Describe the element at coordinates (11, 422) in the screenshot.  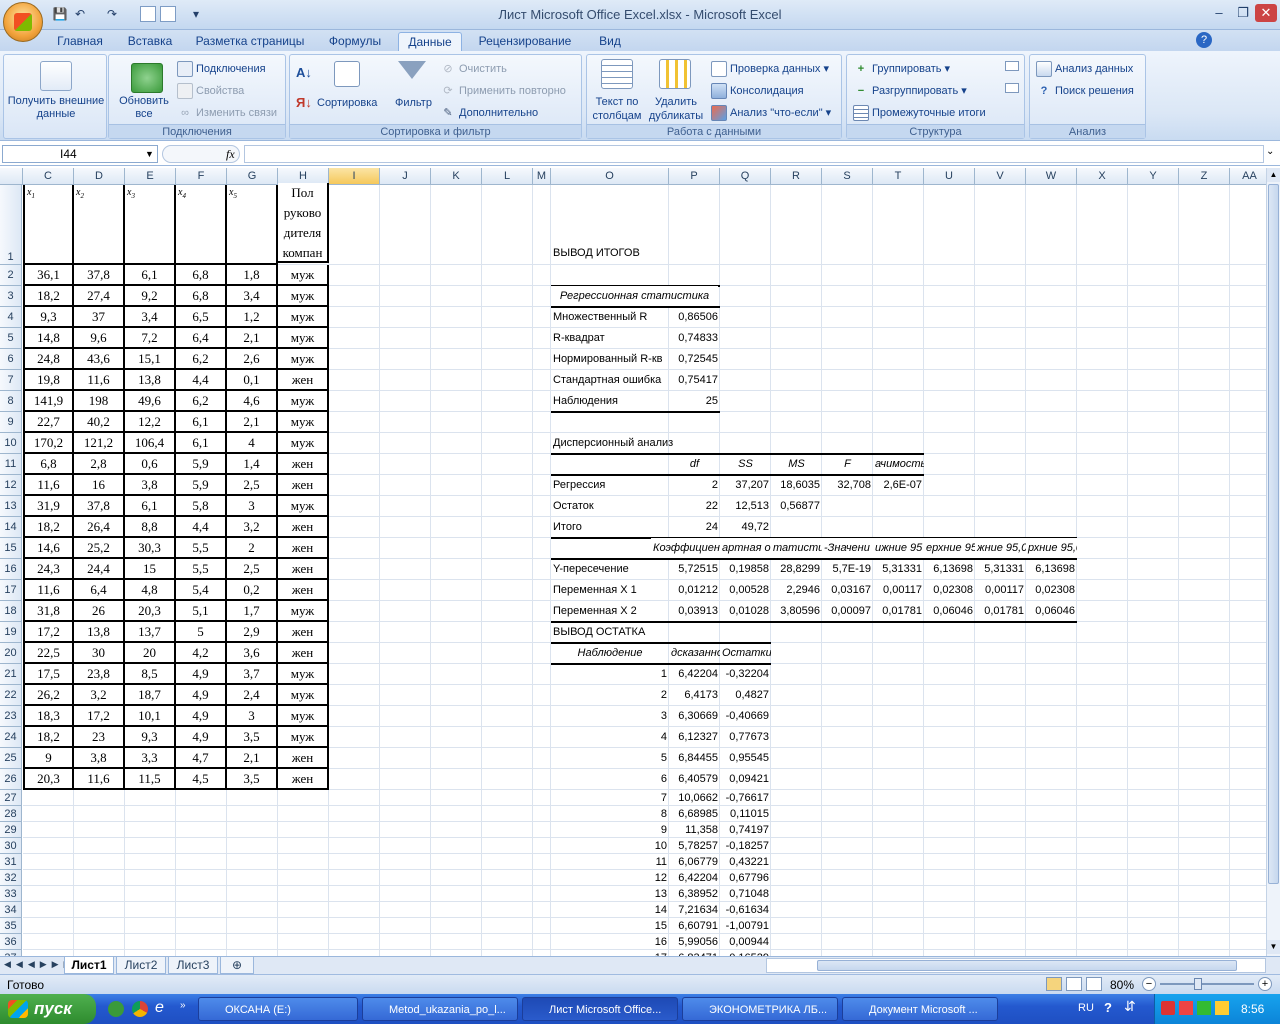
I see `row-header-9: 9` at that location.